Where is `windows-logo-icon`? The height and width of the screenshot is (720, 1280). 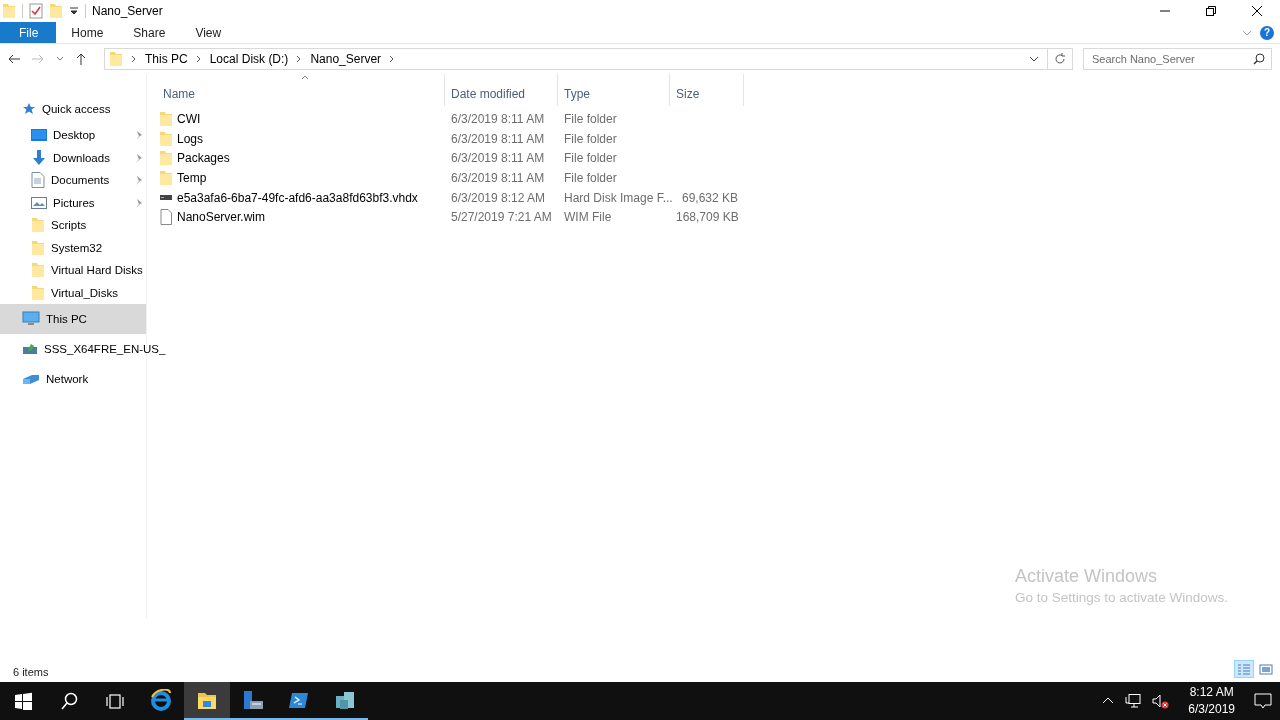 windows-logo-icon is located at coordinates (23, 701).